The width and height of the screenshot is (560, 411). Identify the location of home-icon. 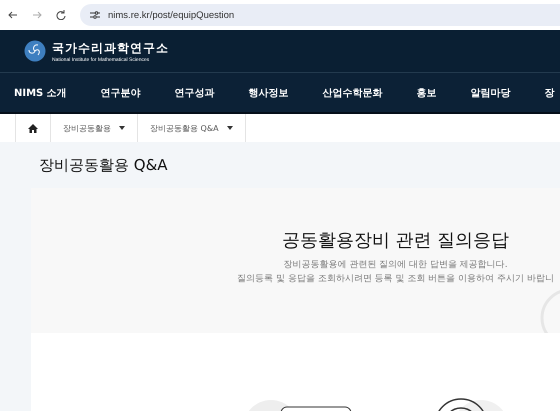
(33, 128).